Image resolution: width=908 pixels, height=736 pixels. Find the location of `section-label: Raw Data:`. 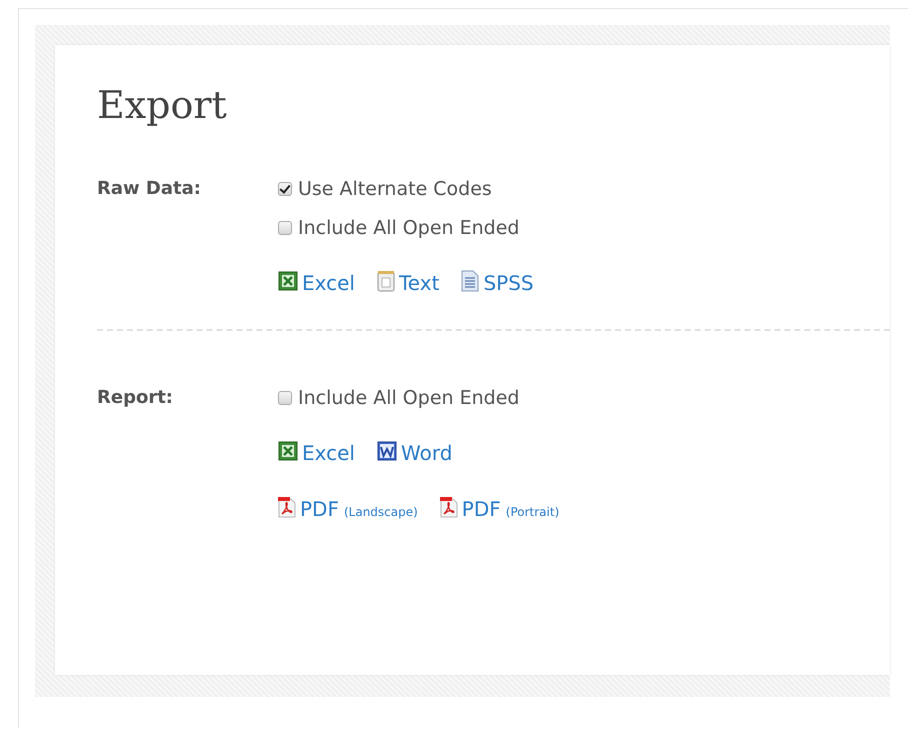

section-label: Raw Data: is located at coordinates (149, 189).